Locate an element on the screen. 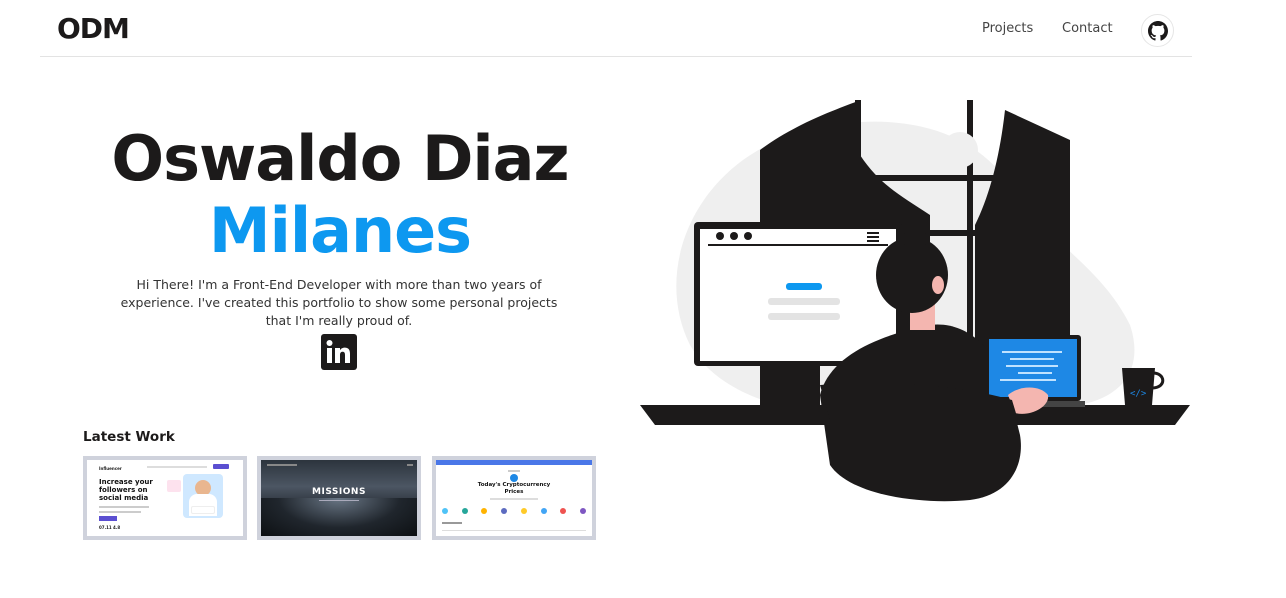 The image size is (1286, 598). browser-button is located at coordinates (804, 286).